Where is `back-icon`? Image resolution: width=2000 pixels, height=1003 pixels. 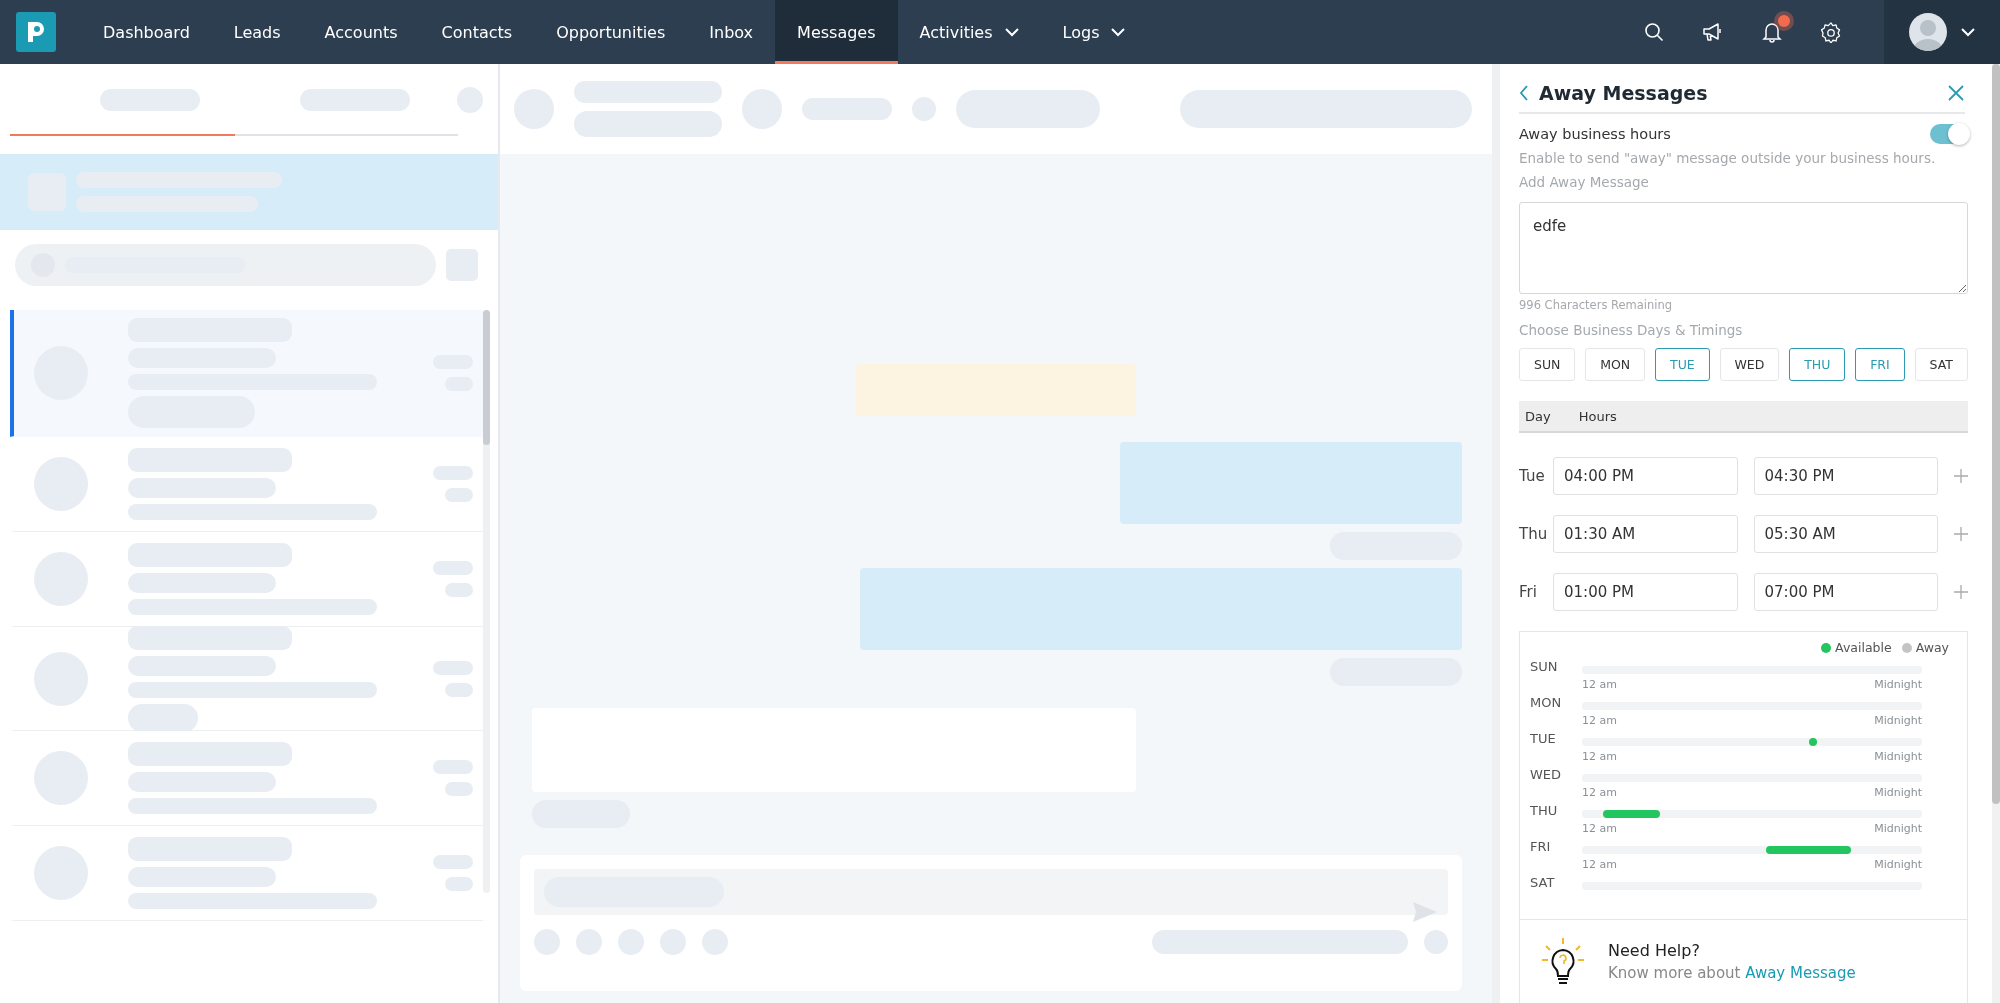 back-icon is located at coordinates (1524, 93).